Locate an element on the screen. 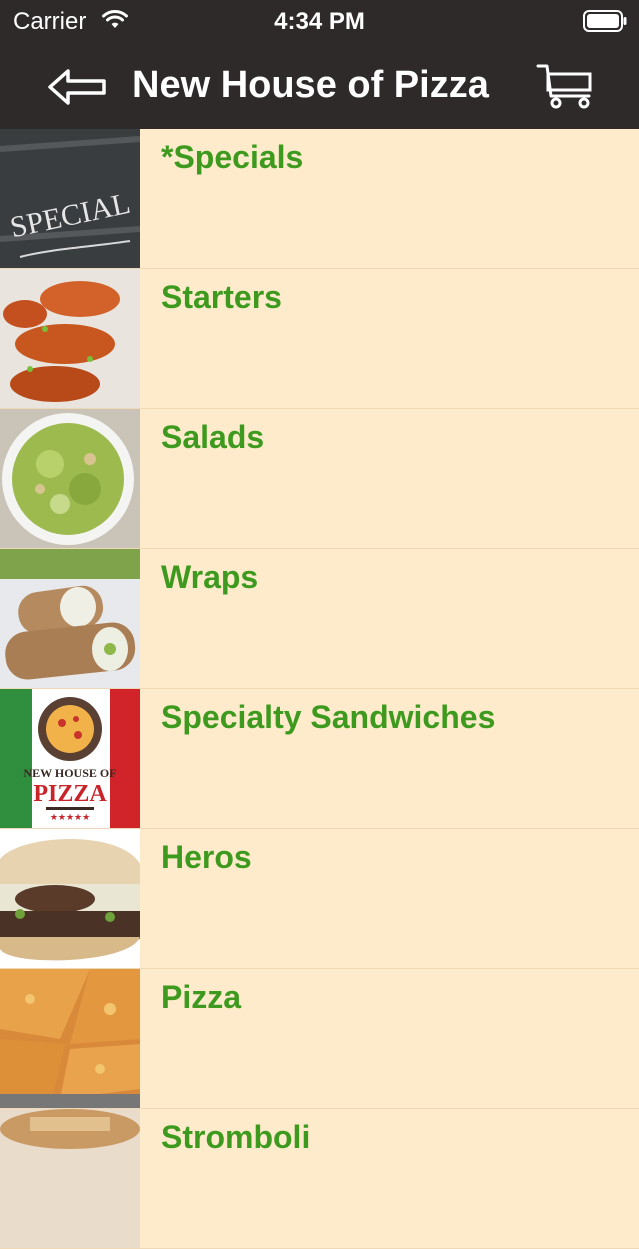  status-bar: Carrier 4:34 PM is located at coordinates (319, 22).